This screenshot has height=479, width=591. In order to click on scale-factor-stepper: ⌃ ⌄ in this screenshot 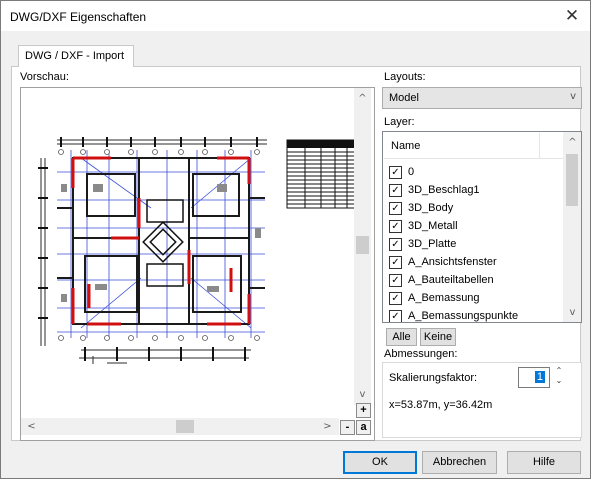, I will do `click(559, 377)`.